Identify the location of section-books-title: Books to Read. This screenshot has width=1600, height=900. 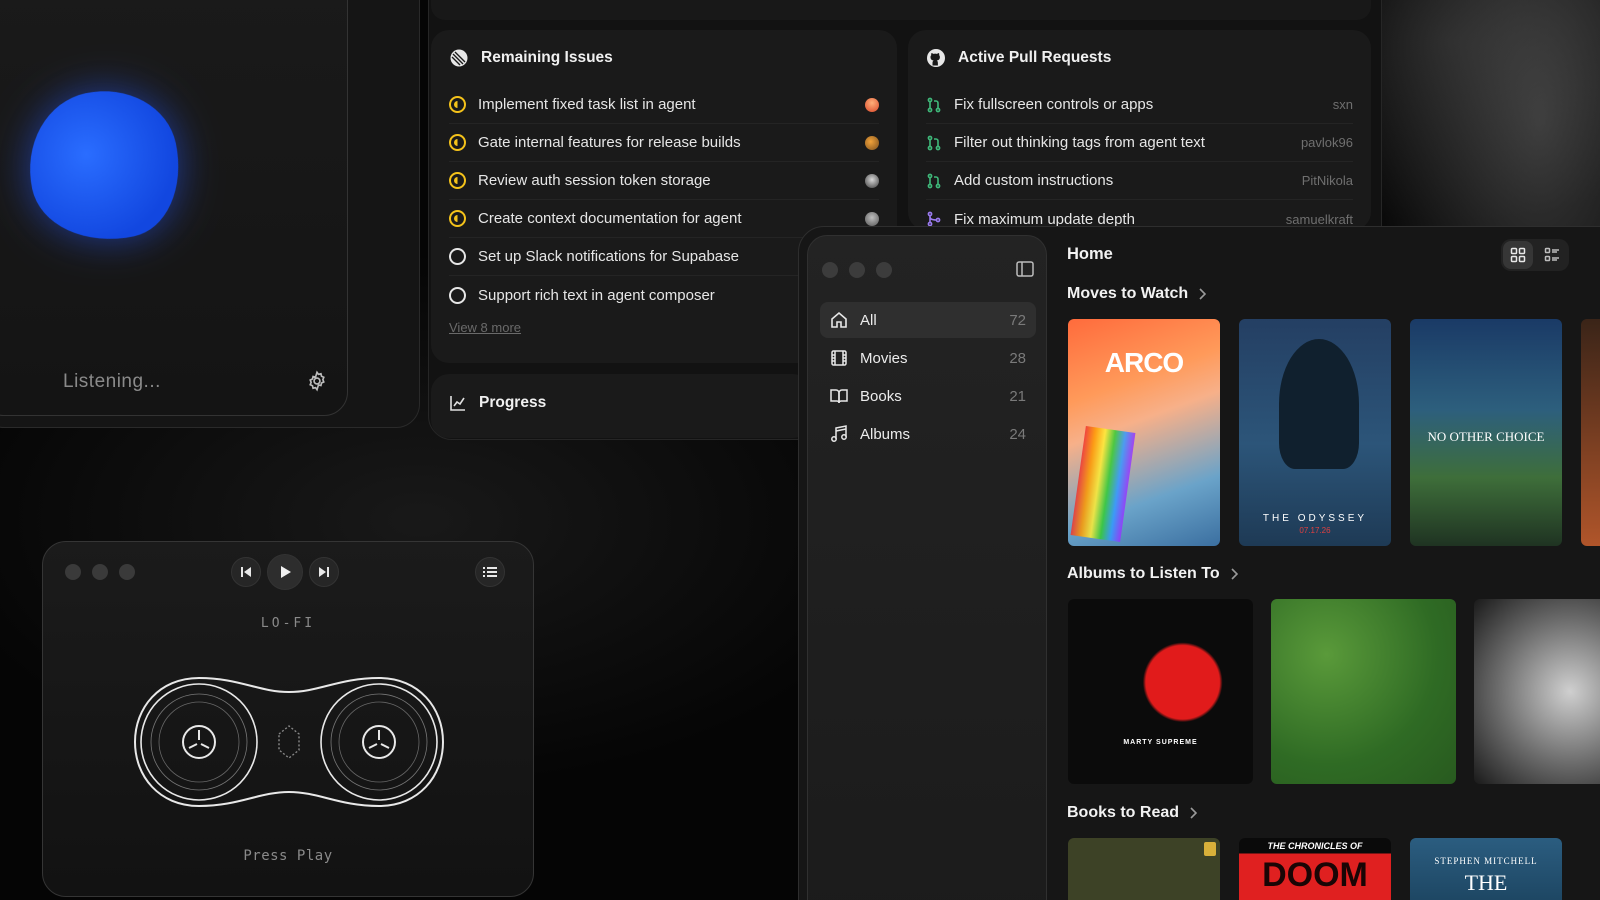
(1132, 813).